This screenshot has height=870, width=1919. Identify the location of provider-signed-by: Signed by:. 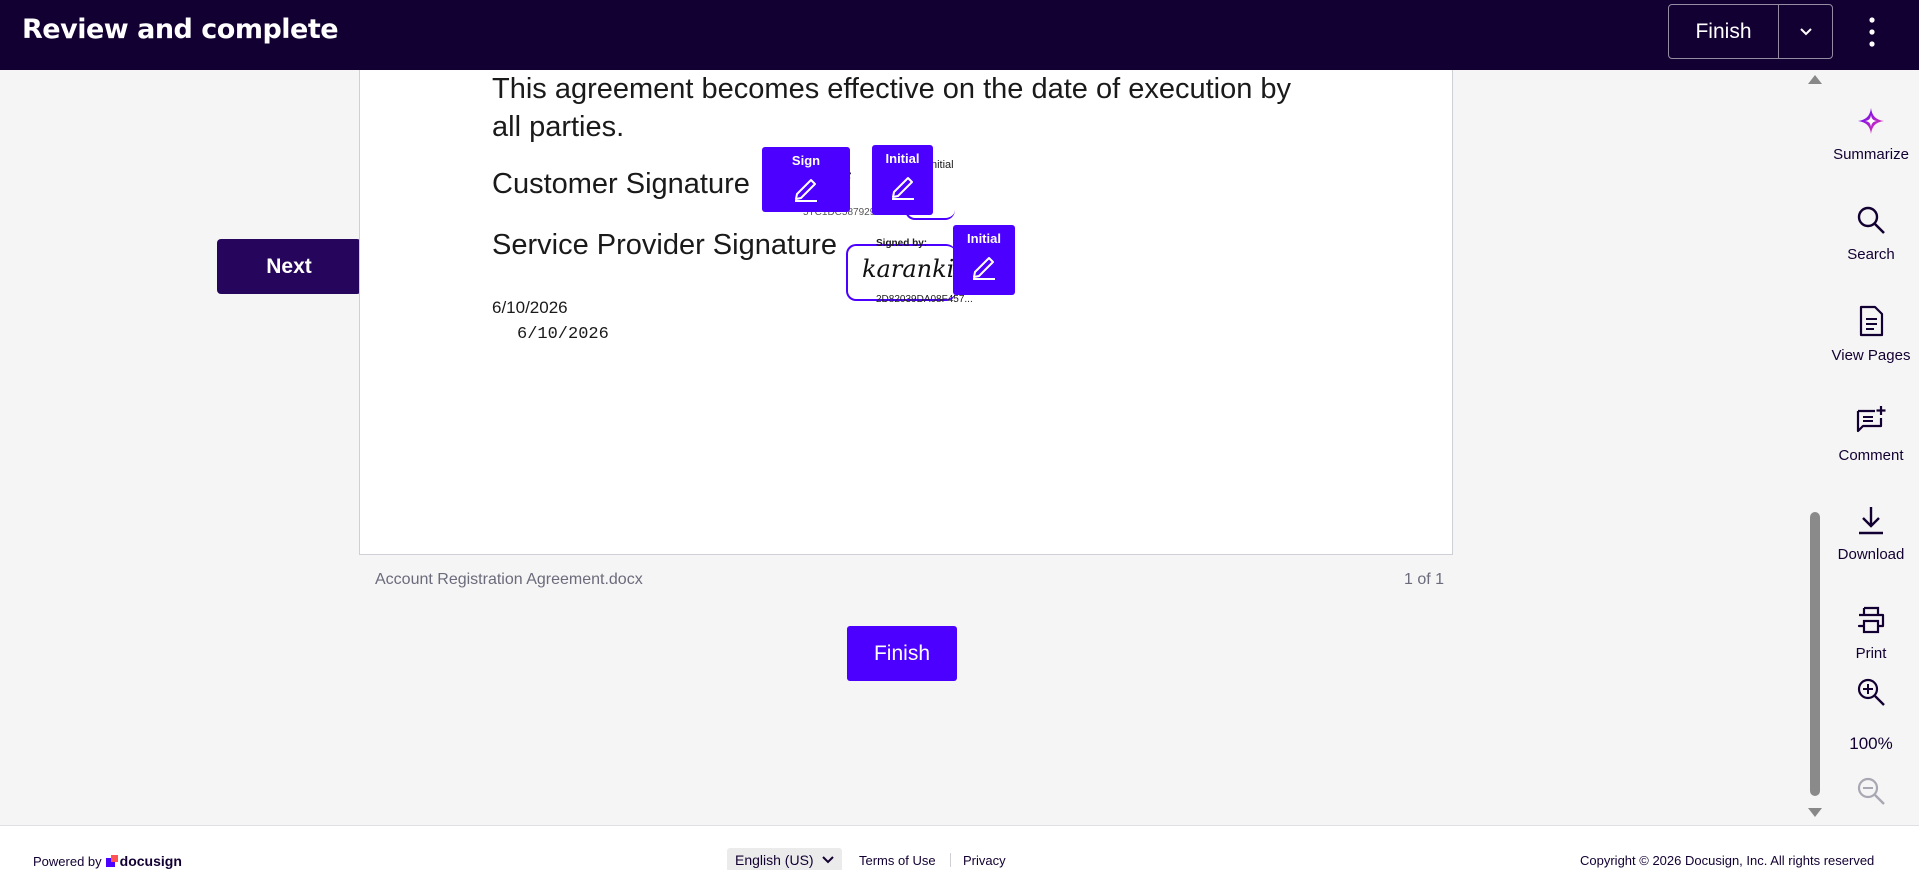
(902, 243).